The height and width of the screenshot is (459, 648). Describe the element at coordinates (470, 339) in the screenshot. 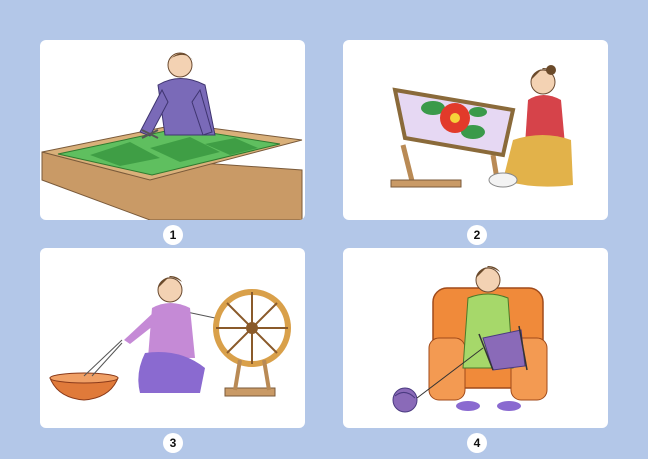

I see `knitting-illustration` at that location.